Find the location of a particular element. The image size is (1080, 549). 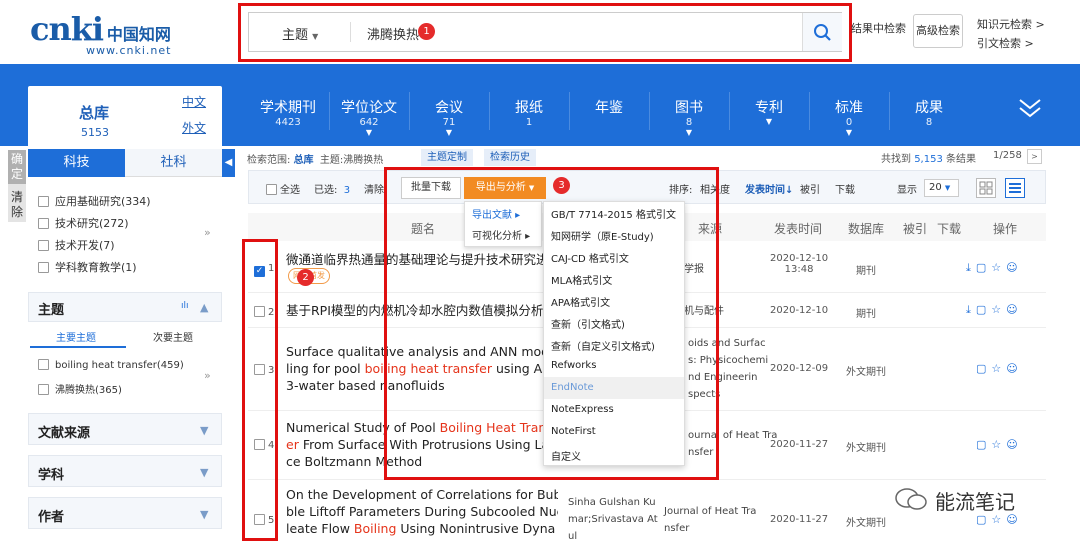

total-library-title: 总库 is located at coordinates (94, 113).